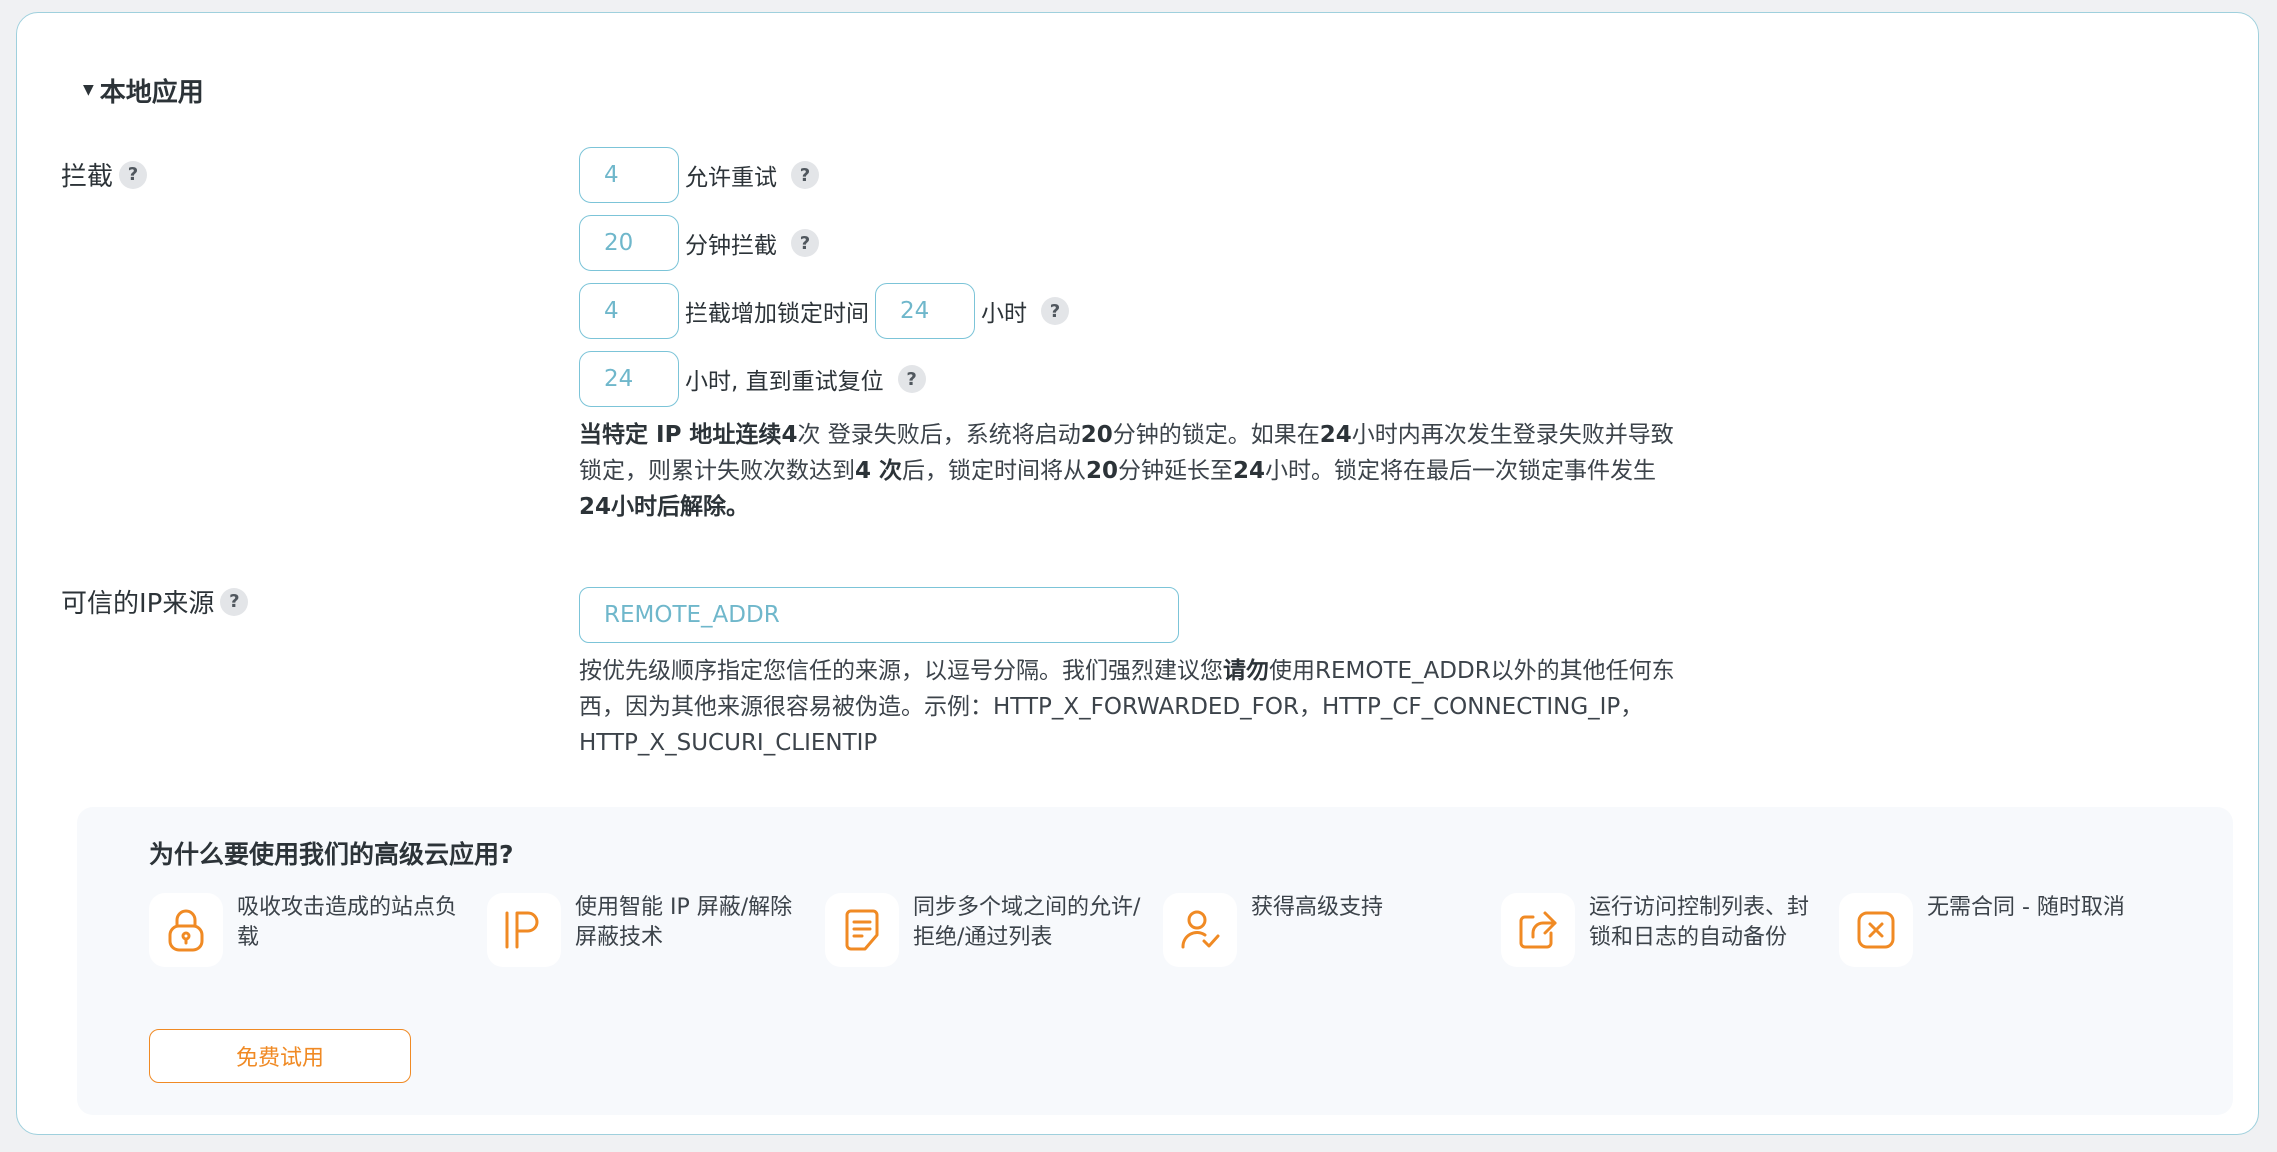 This screenshot has width=2277, height=1152. Describe the element at coordinates (186, 930) in the screenshot. I see `lock-icon` at that location.